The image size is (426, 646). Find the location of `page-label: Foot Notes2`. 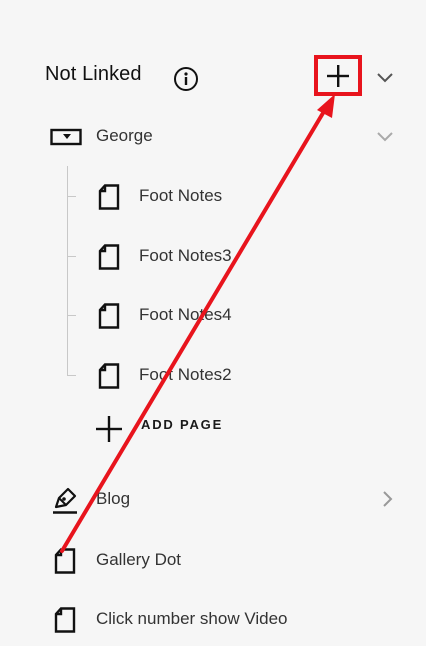

page-label: Foot Notes2 is located at coordinates (185, 374).